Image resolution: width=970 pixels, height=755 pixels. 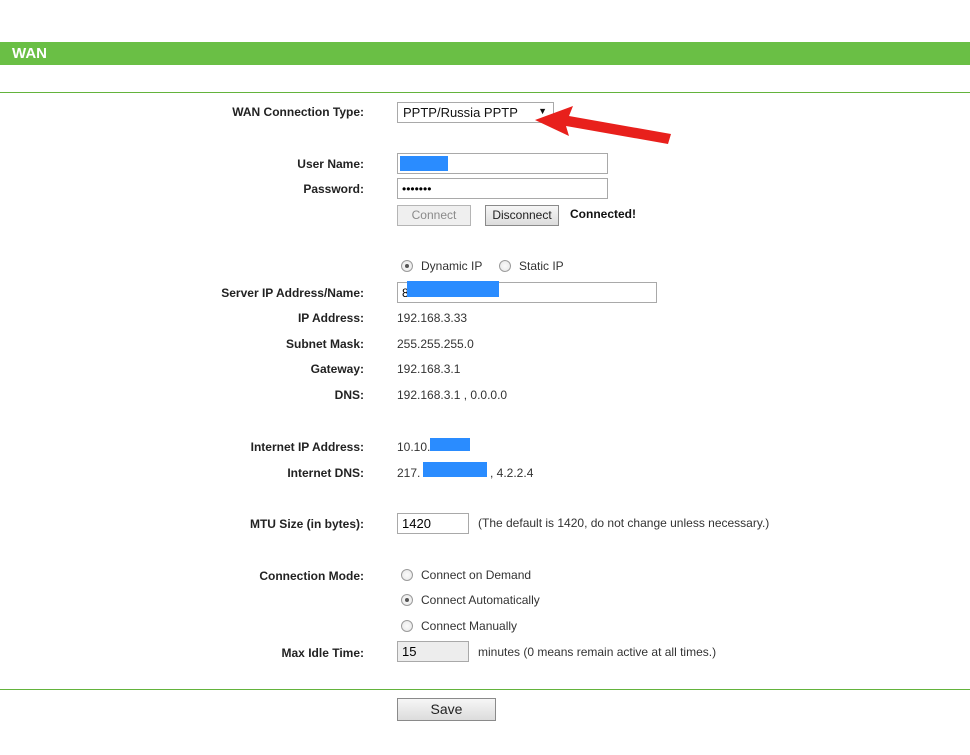 What do you see at coordinates (349, 395) in the screenshot?
I see `dns-label: DNS:` at bounding box center [349, 395].